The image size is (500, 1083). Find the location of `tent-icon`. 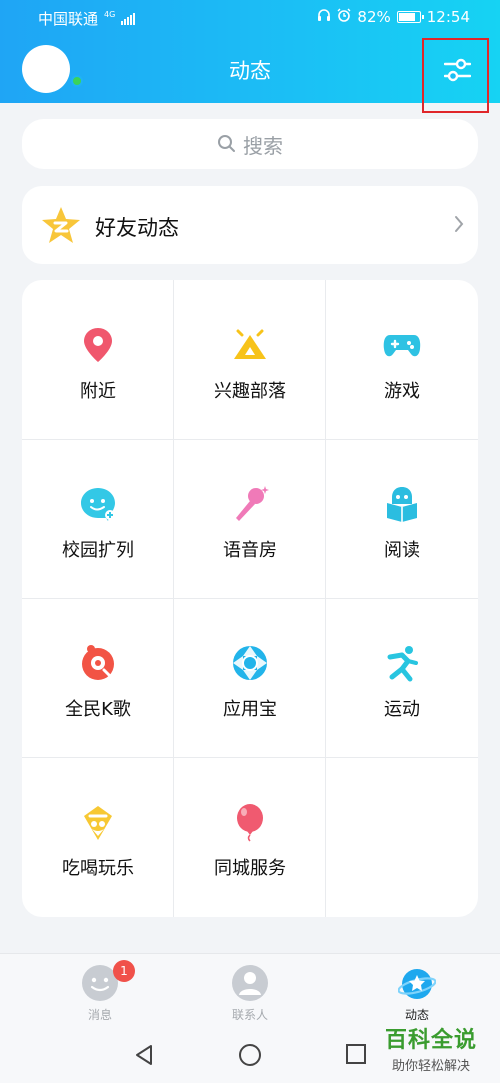

tent-icon is located at coordinates (250, 344).